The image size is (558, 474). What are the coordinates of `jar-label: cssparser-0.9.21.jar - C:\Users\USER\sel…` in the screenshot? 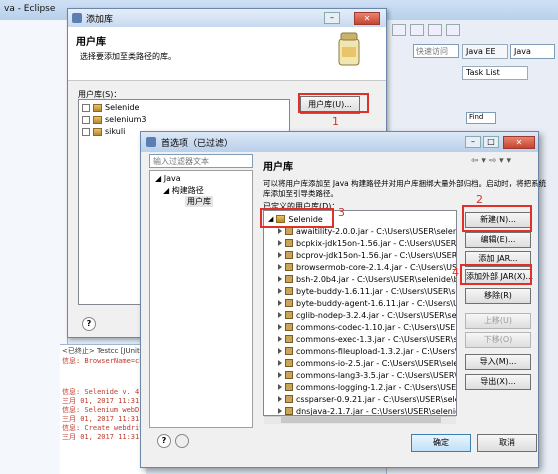 It's located at (376, 399).